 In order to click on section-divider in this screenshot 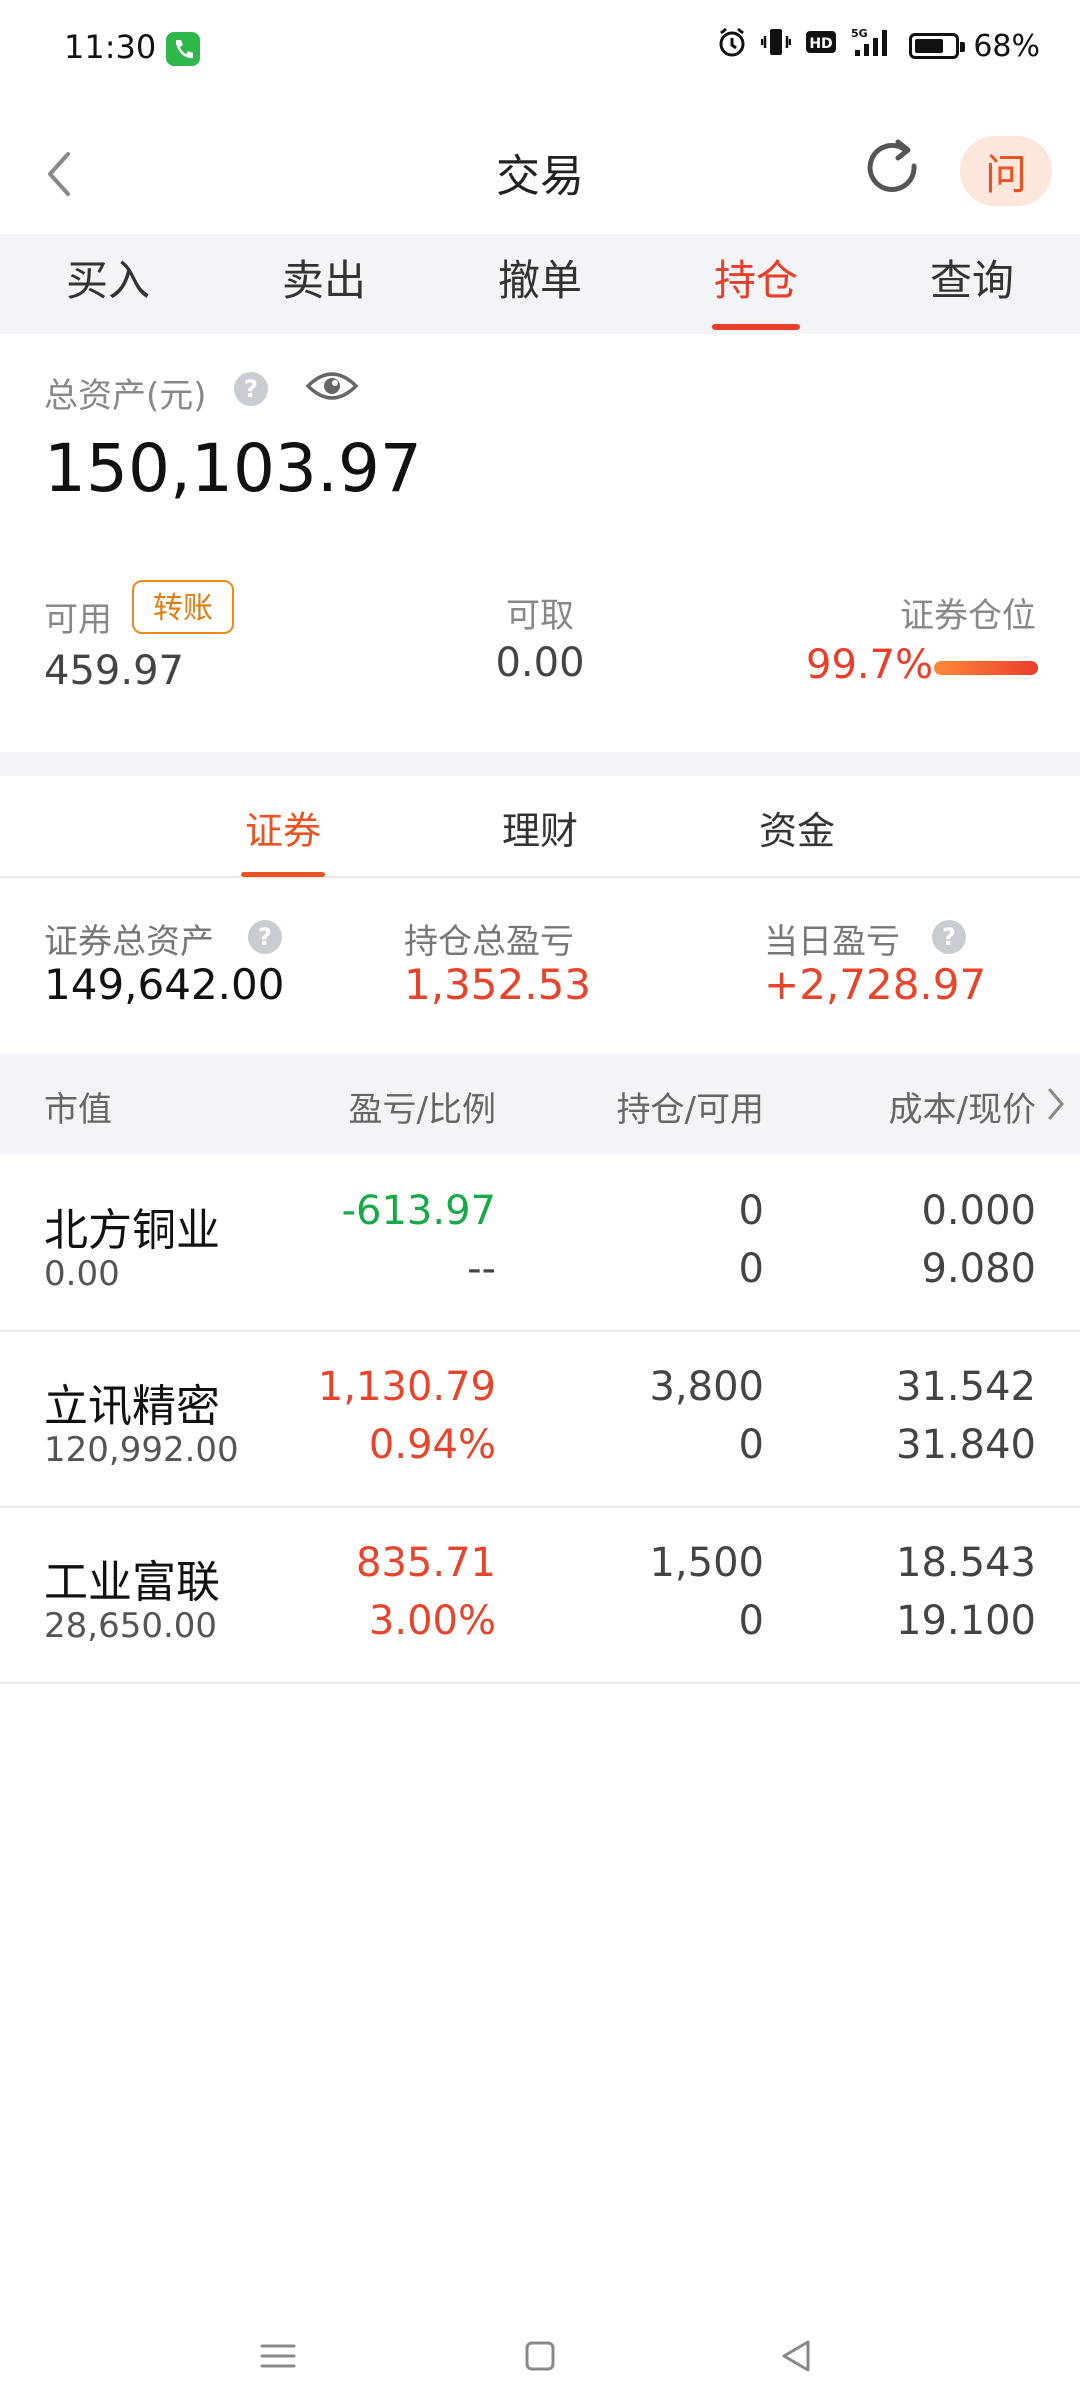, I will do `click(540, 764)`.